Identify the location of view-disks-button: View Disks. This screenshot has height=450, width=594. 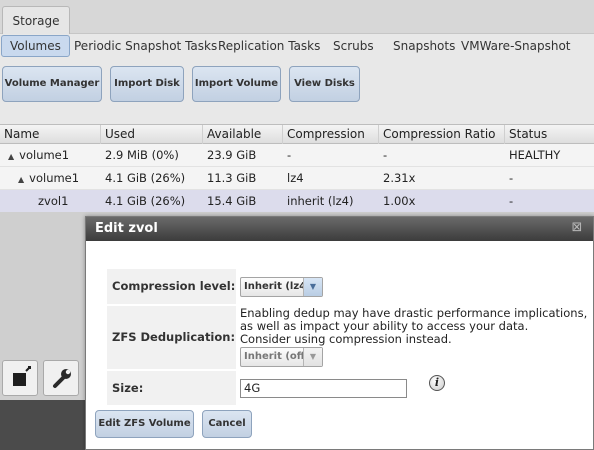
(324, 84).